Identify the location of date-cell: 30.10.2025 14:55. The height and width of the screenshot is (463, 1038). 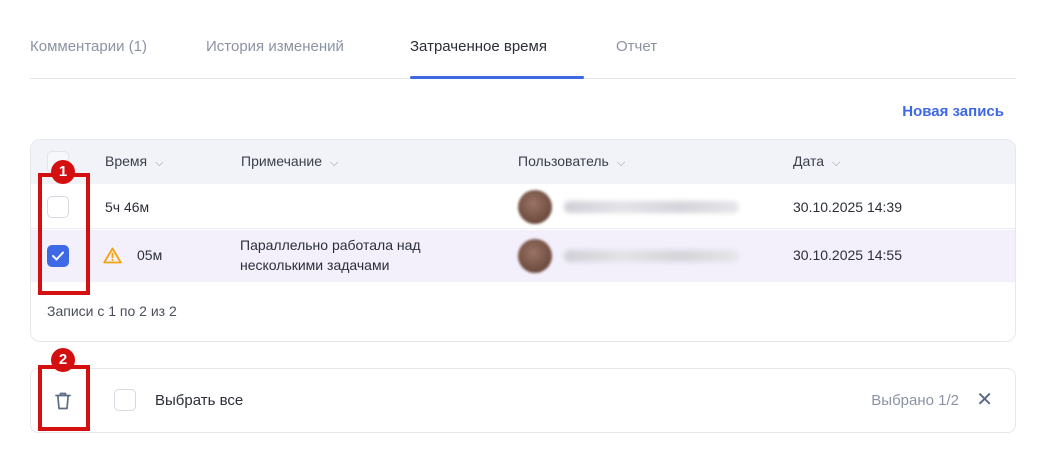
(847, 255).